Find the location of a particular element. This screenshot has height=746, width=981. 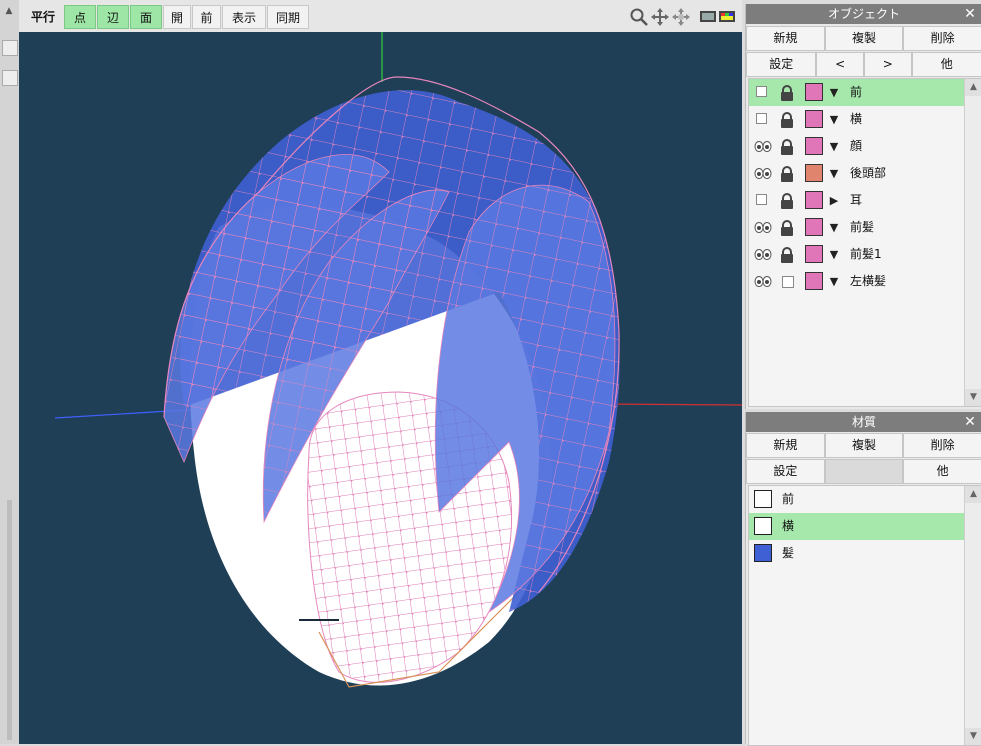

object-name: 後頭部 is located at coordinates (868, 173).